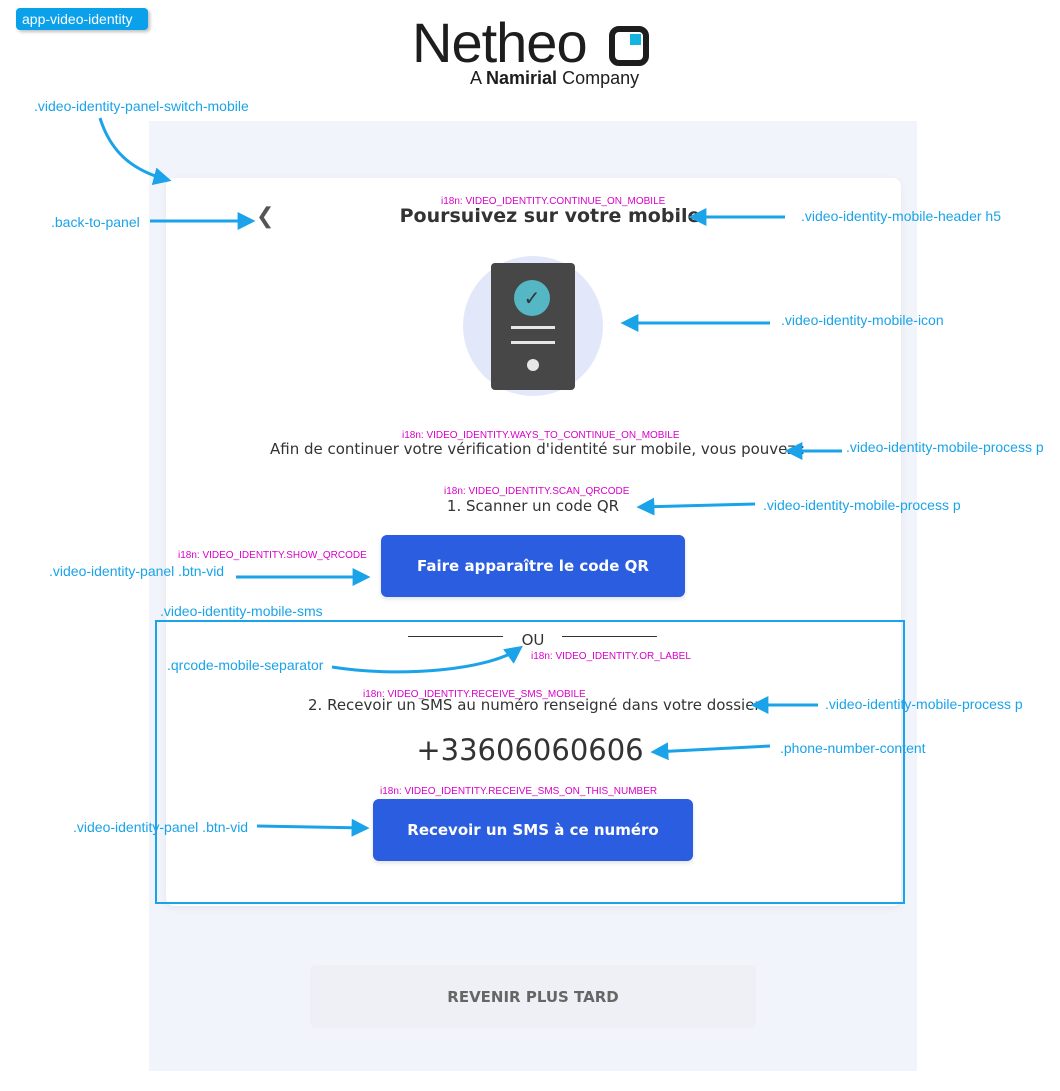 The width and height of the screenshot is (1060, 1091). Describe the element at coordinates (862, 505) in the screenshot. I see `annotation-process-p-2: .video-identity-mobile-process p` at that location.